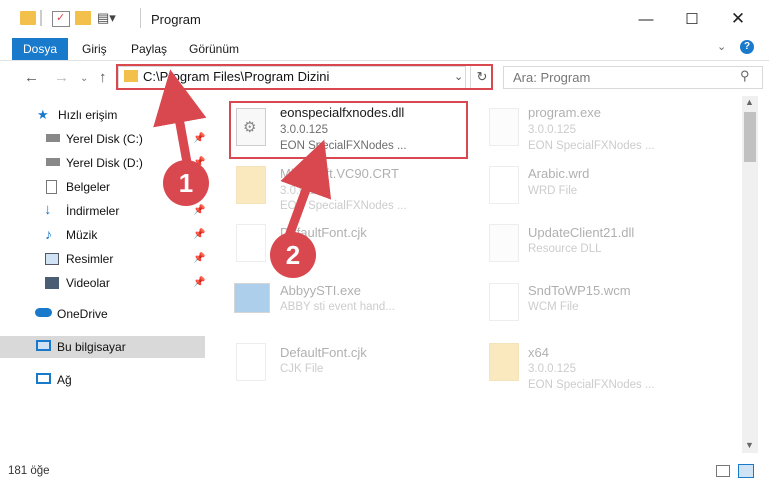 The image size is (769, 501). What do you see at coordinates (749, 102) in the screenshot?
I see `scroll-up-icon: ▲` at bounding box center [749, 102].